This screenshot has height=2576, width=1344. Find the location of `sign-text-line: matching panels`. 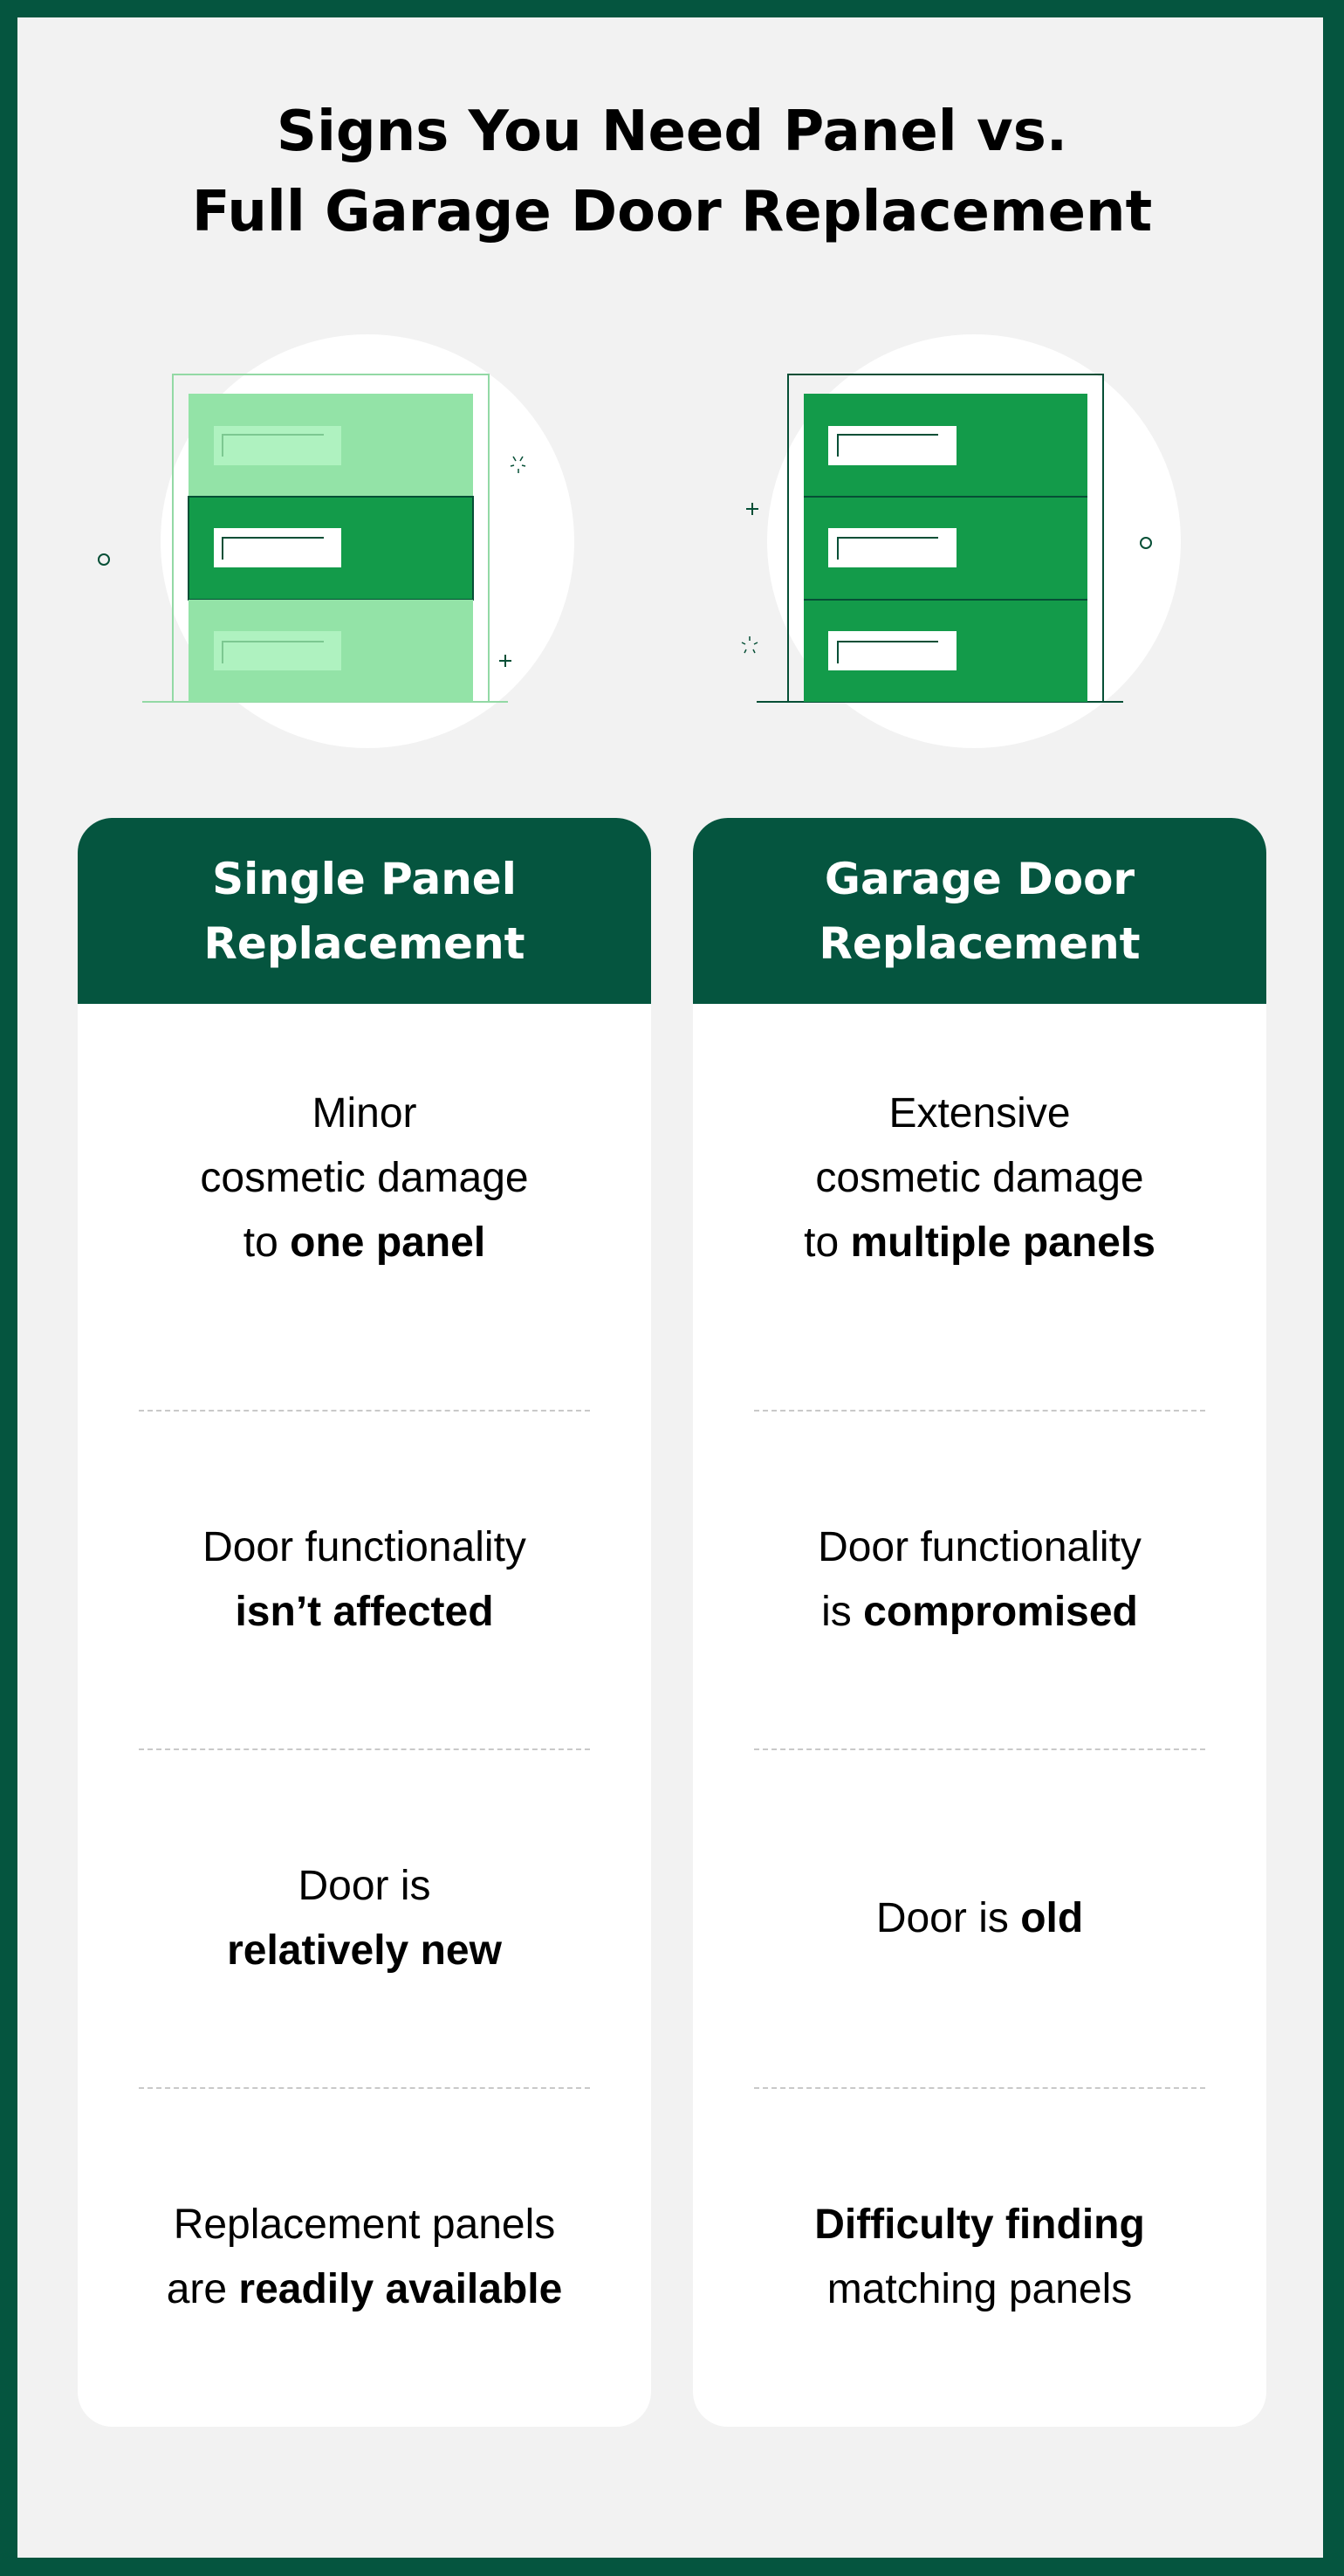

sign-text-line: matching panels is located at coordinates (979, 2289).